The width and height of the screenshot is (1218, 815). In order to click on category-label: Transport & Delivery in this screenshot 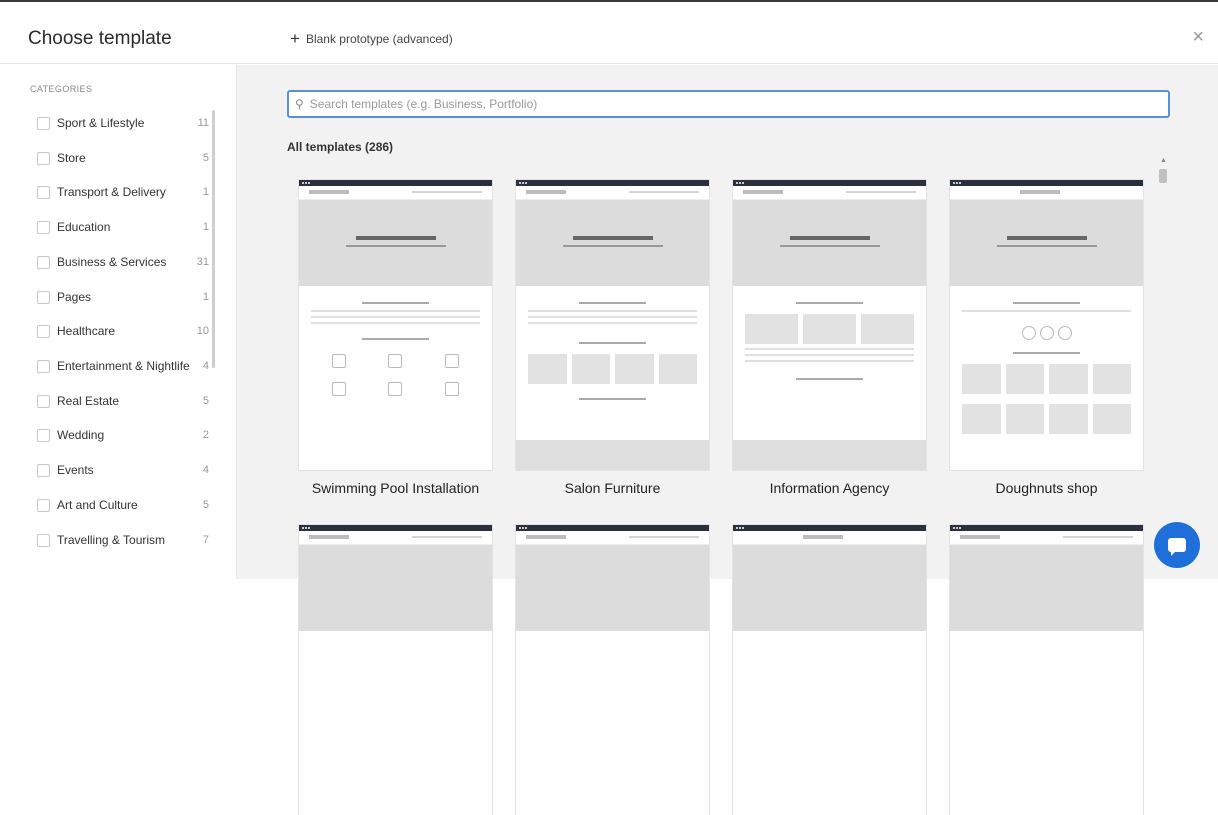, I will do `click(111, 192)`.